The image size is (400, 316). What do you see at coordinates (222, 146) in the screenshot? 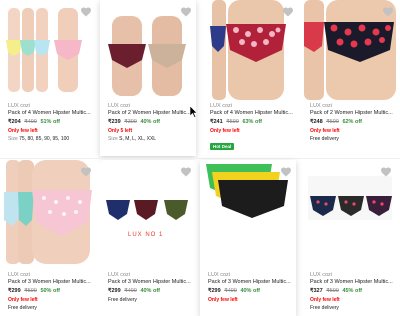
I see `hot-deal-badge: Hot Deal` at bounding box center [222, 146].